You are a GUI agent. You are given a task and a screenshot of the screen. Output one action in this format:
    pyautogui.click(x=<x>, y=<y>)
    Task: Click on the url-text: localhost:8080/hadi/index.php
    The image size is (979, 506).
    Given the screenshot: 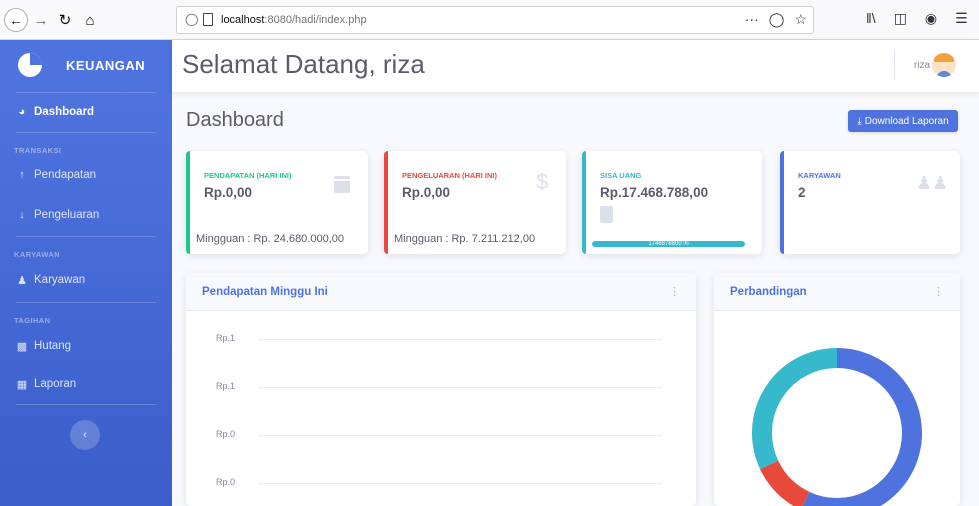 What is the action you would take?
    pyautogui.click(x=294, y=20)
    